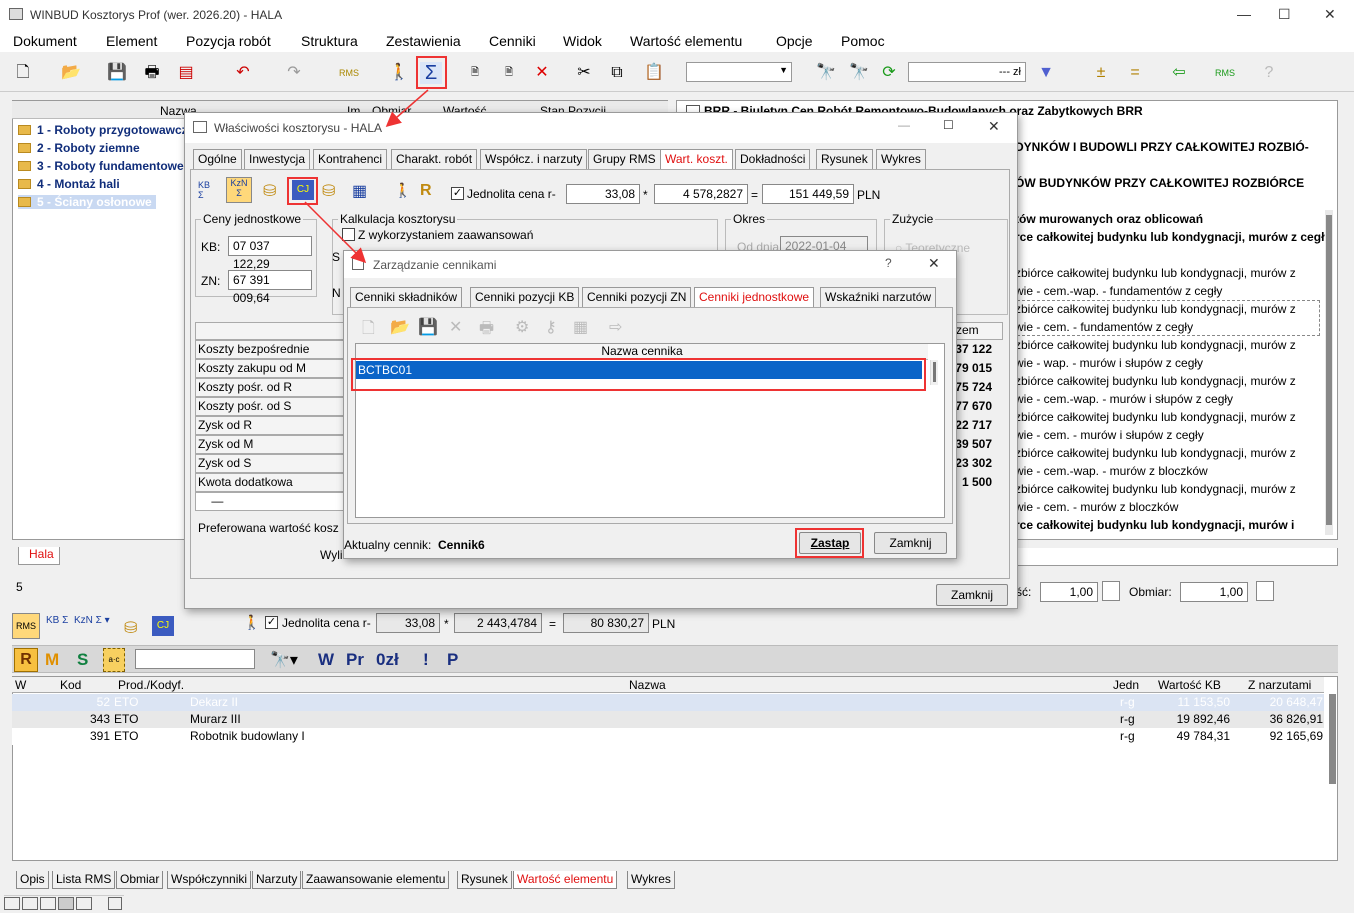 The image size is (1354, 913). Describe the element at coordinates (335, 232) in the screenshot. I see `arrow-cj-to-cenniki` at that location.